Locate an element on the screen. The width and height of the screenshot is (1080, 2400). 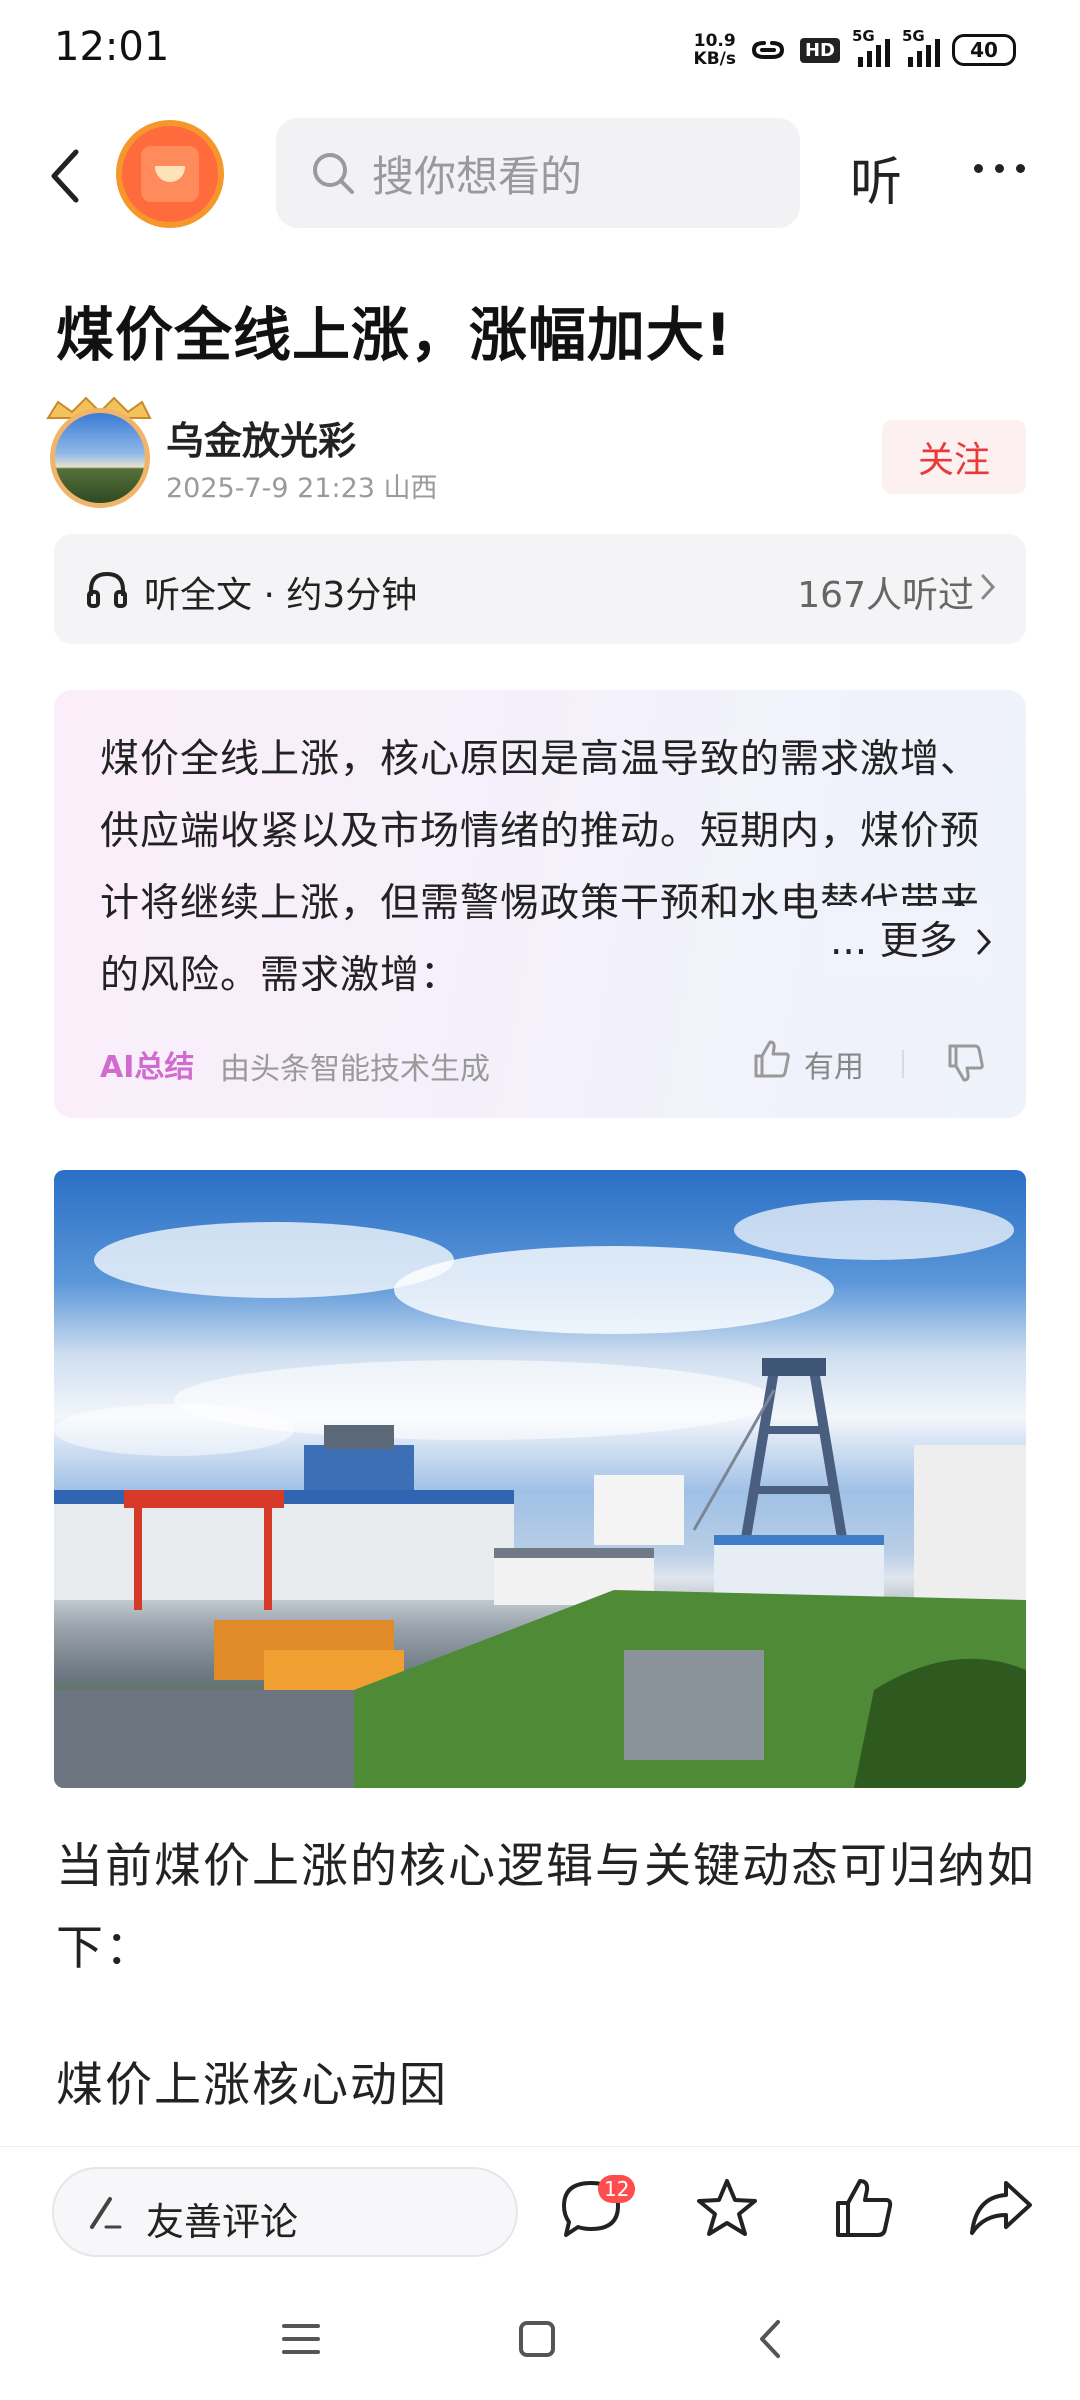
comment-input: 友善评论 is located at coordinates (285, 2212).